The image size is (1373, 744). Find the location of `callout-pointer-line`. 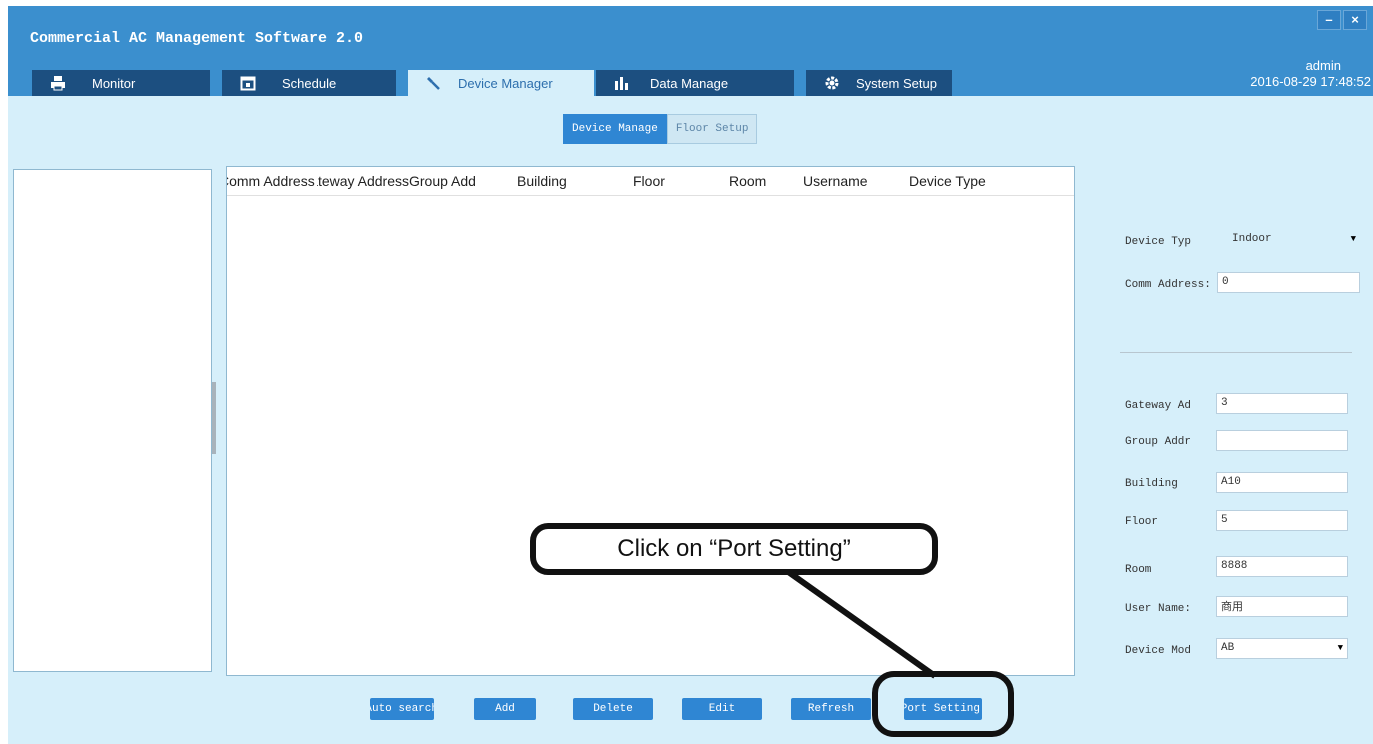

callout-pointer-line is located at coordinates (857, 621).